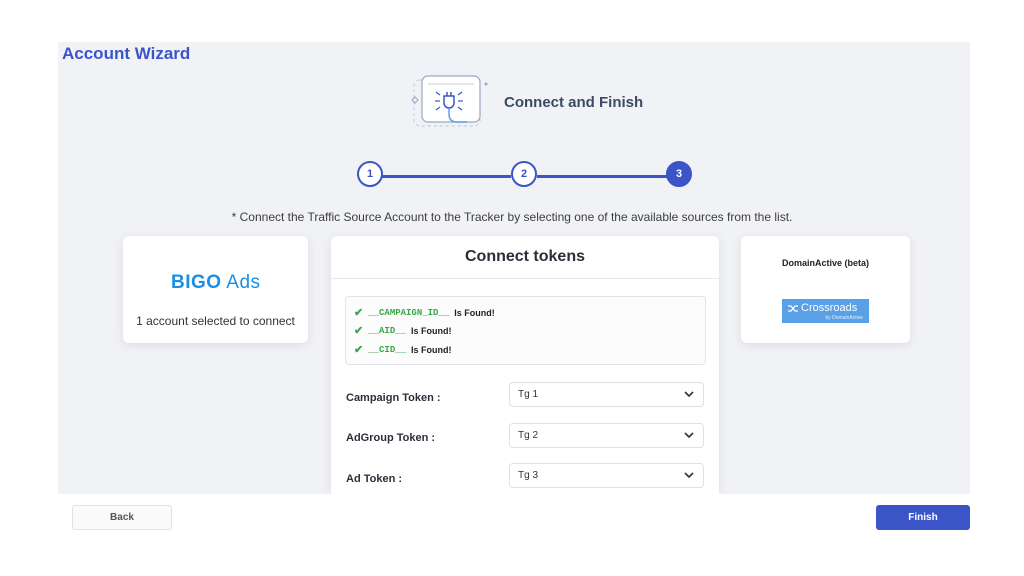  Describe the element at coordinates (387, 349) in the screenshot. I see `token-code: __CID__` at that location.